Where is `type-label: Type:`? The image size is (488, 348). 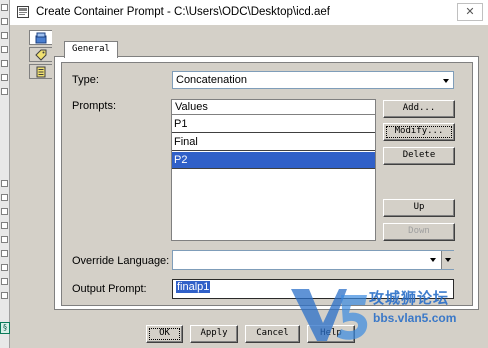 type-label: Type: is located at coordinates (85, 80).